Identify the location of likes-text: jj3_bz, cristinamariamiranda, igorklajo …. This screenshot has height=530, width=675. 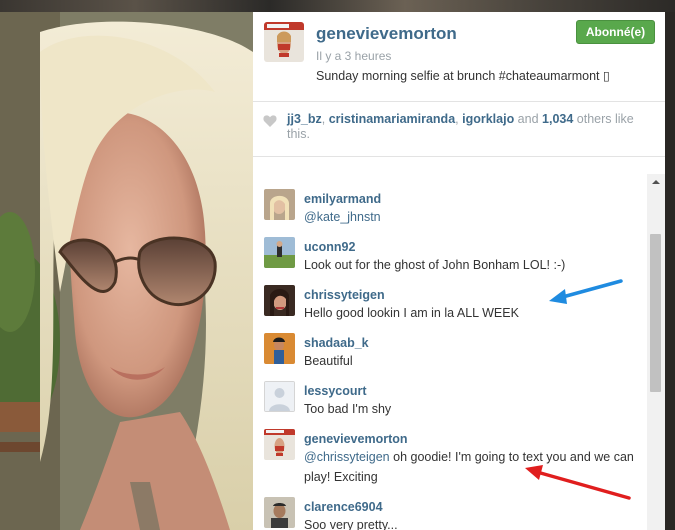
(468, 127).